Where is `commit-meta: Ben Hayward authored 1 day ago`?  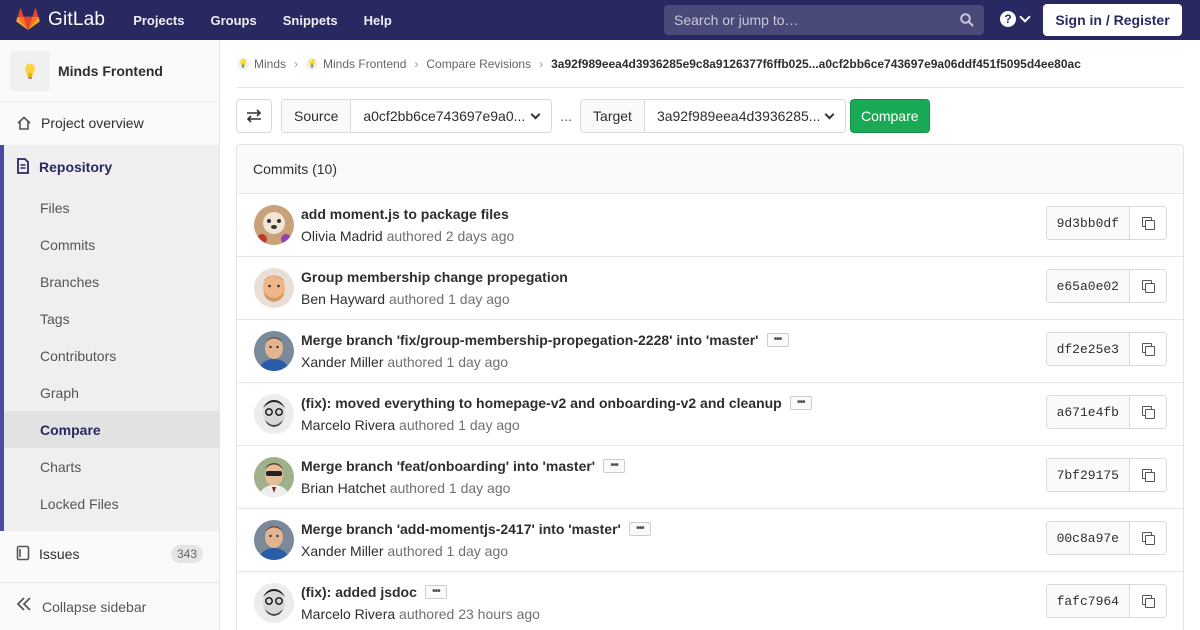 commit-meta: Ben Hayward authored 1 day ago is located at coordinates (405, 299).